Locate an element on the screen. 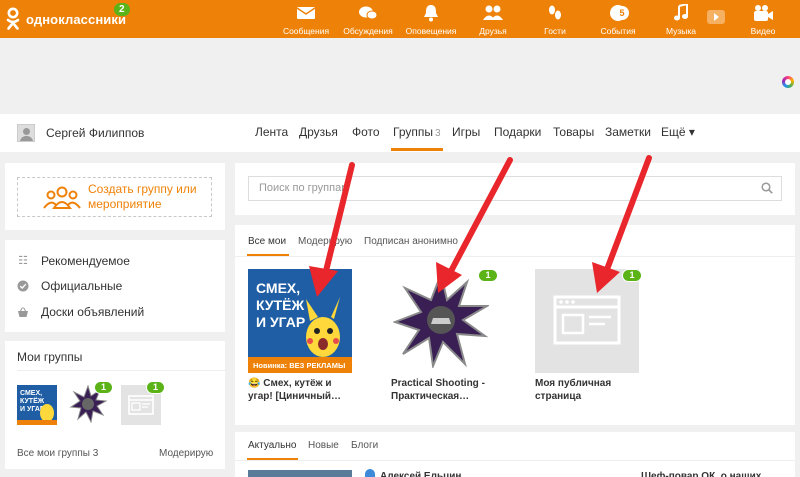  logo-text: одноклассники is located at coordinates (76, 19).